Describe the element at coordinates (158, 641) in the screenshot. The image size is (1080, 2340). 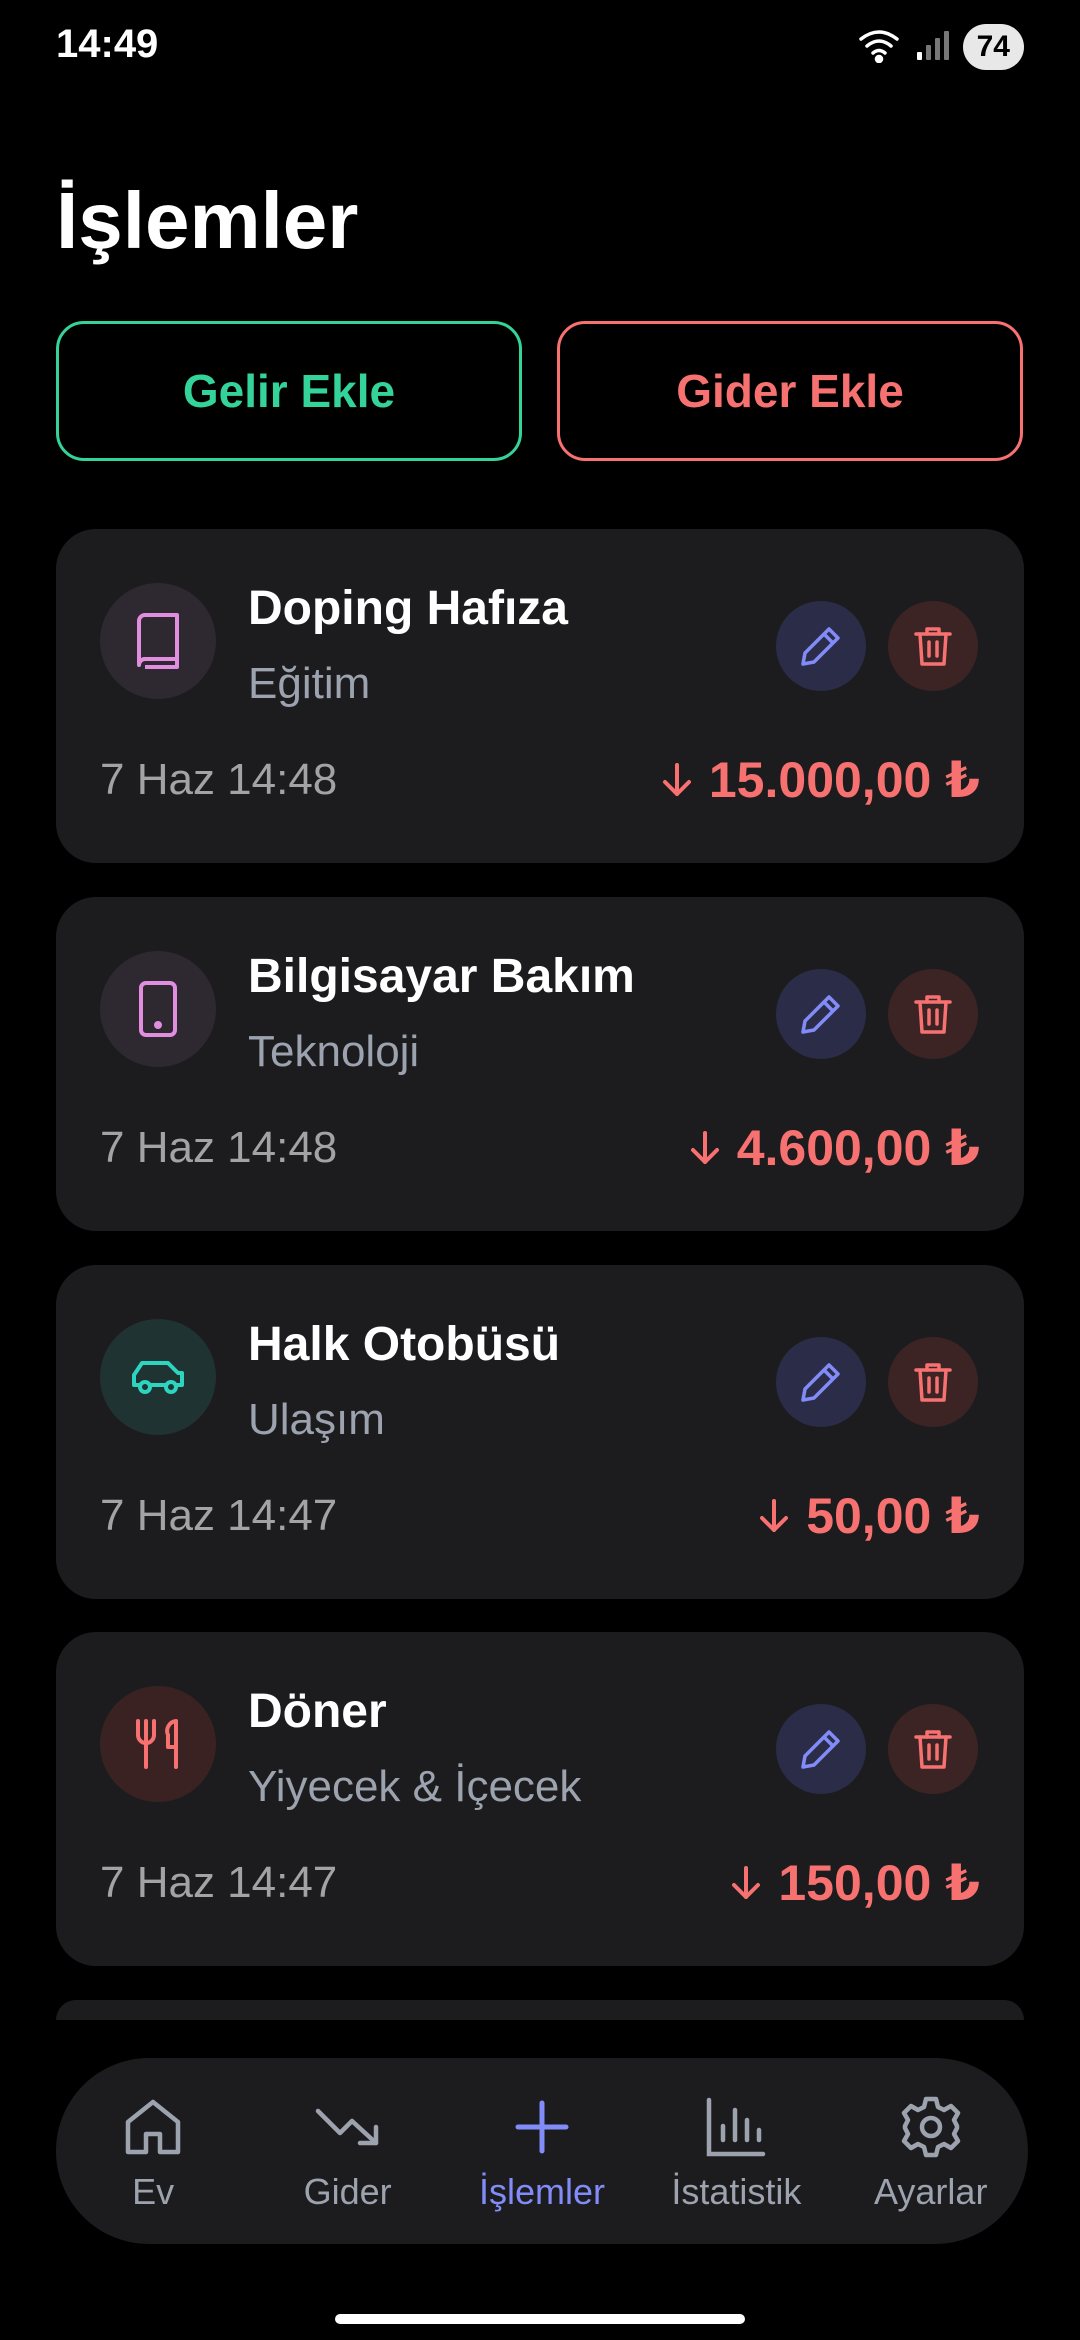
I see `book-icon` at that location.